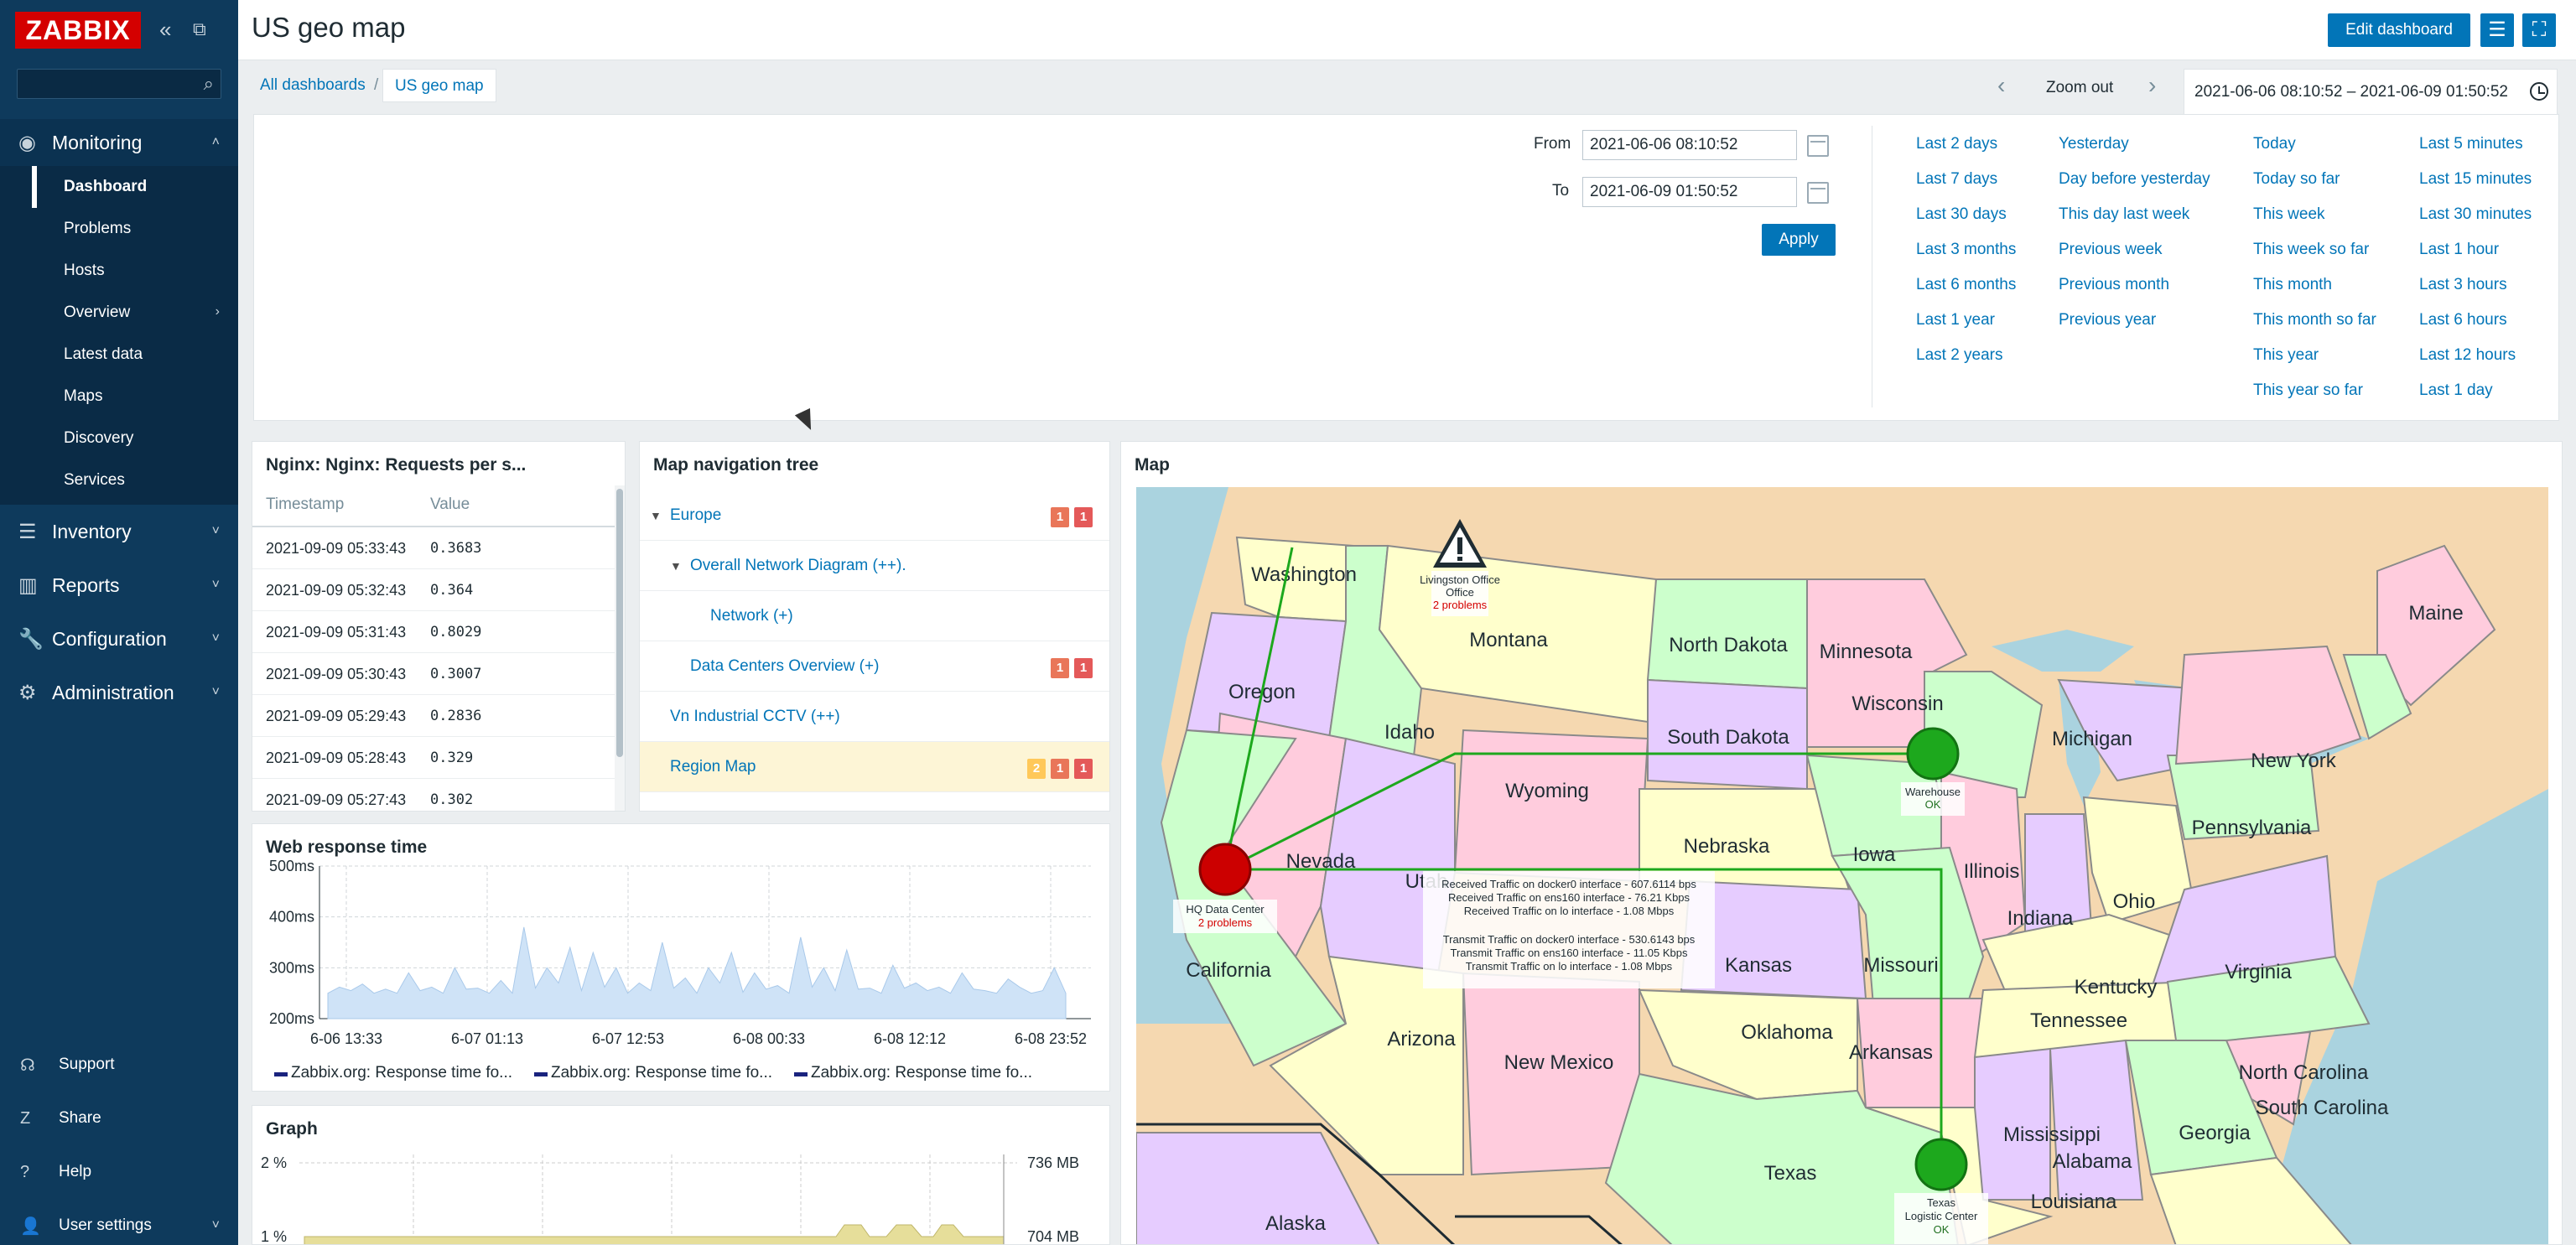  Describe the element at coordinates (2079, 88) in the screenshot. I see `zoom-out-button: Zoom out` at that location.